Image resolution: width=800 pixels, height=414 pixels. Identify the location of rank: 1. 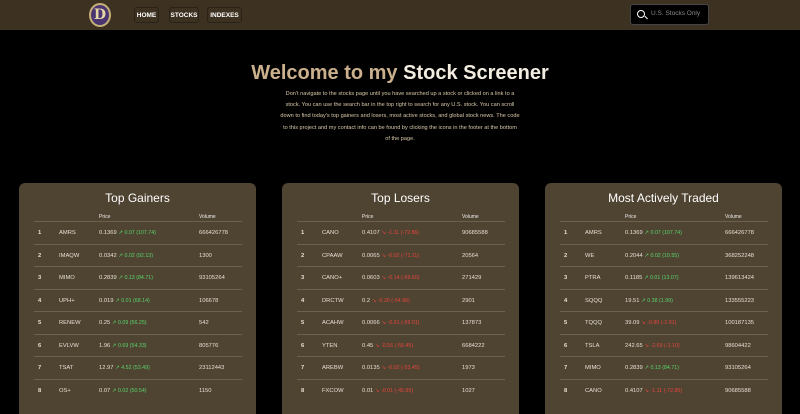
(566, 233).